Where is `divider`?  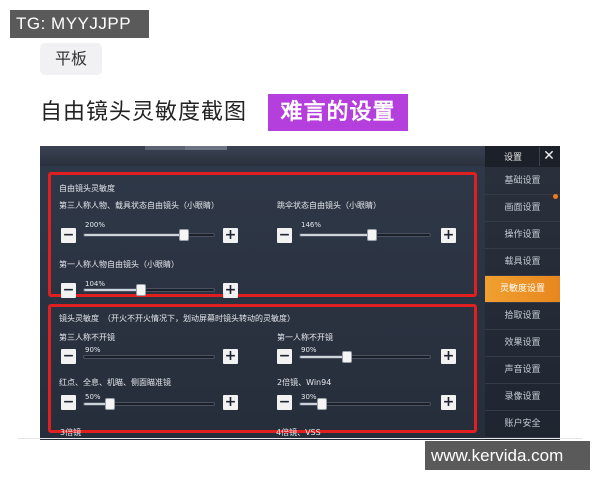 divider is located at coordinates (300, 438).